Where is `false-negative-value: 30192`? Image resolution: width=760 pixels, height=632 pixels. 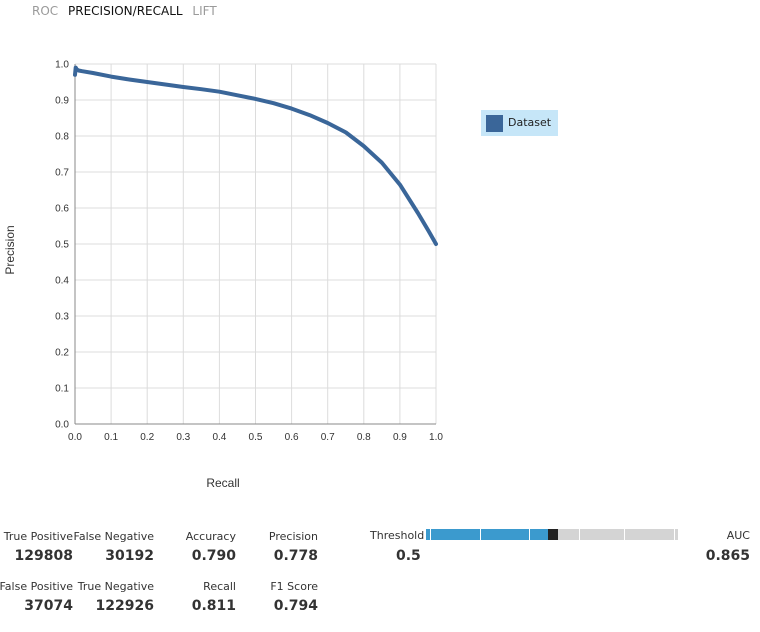 false-negative-value: 30192 is located at coordinates (129, 556).